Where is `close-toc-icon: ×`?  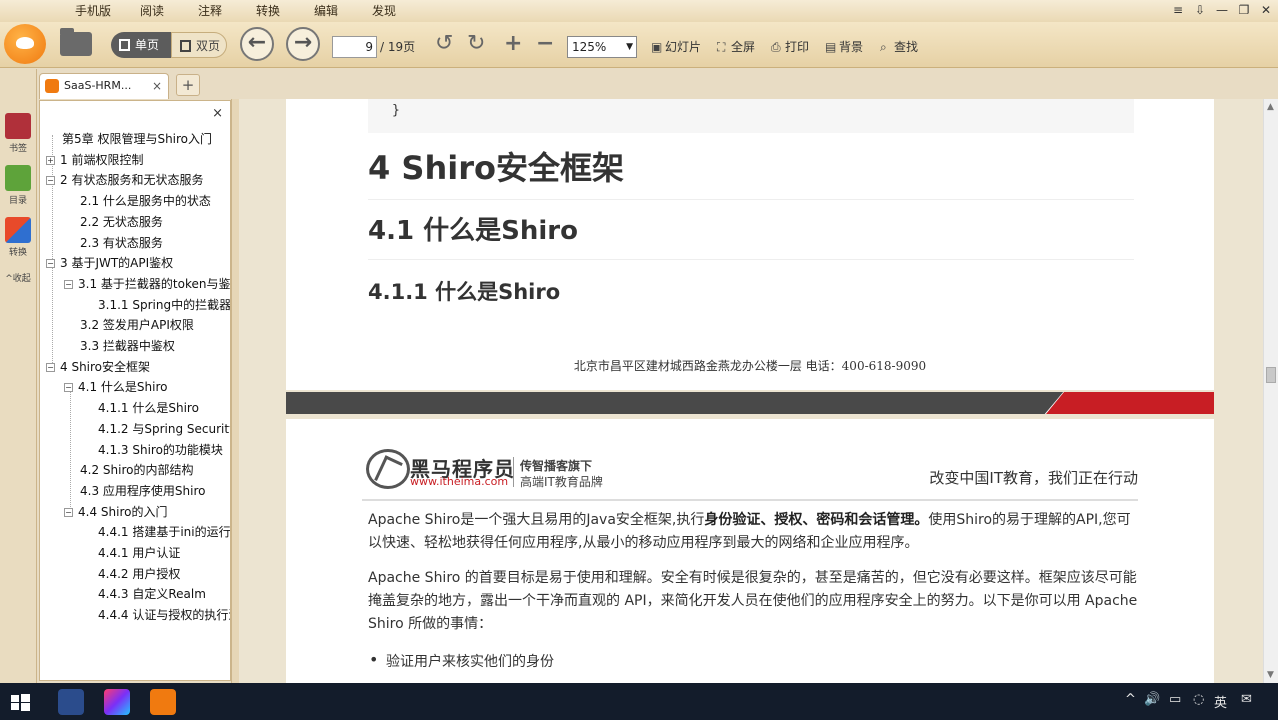
close-toc-icon: × is located at coordinates (217, 113).